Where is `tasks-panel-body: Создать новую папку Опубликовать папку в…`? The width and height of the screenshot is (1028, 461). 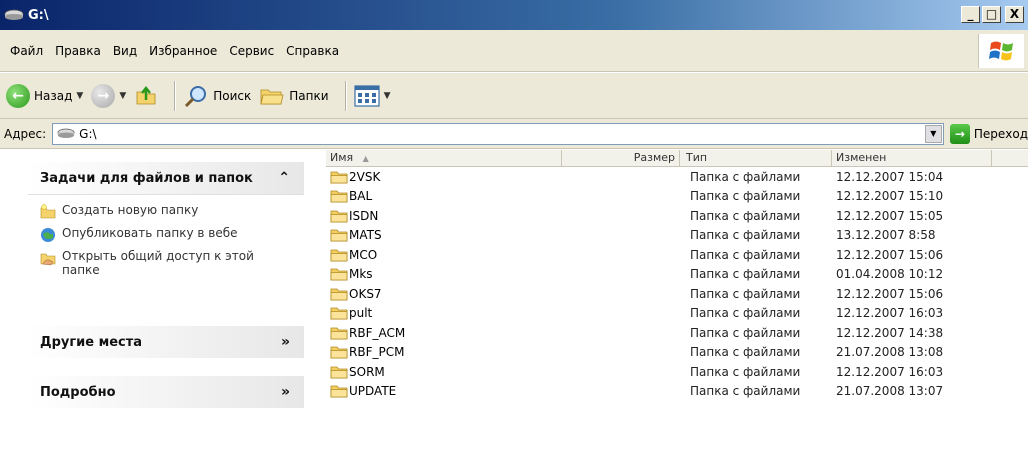
tasks-panel-body: Создать новую папку Опубликовать папку в… is located at coordinates (166, 242).